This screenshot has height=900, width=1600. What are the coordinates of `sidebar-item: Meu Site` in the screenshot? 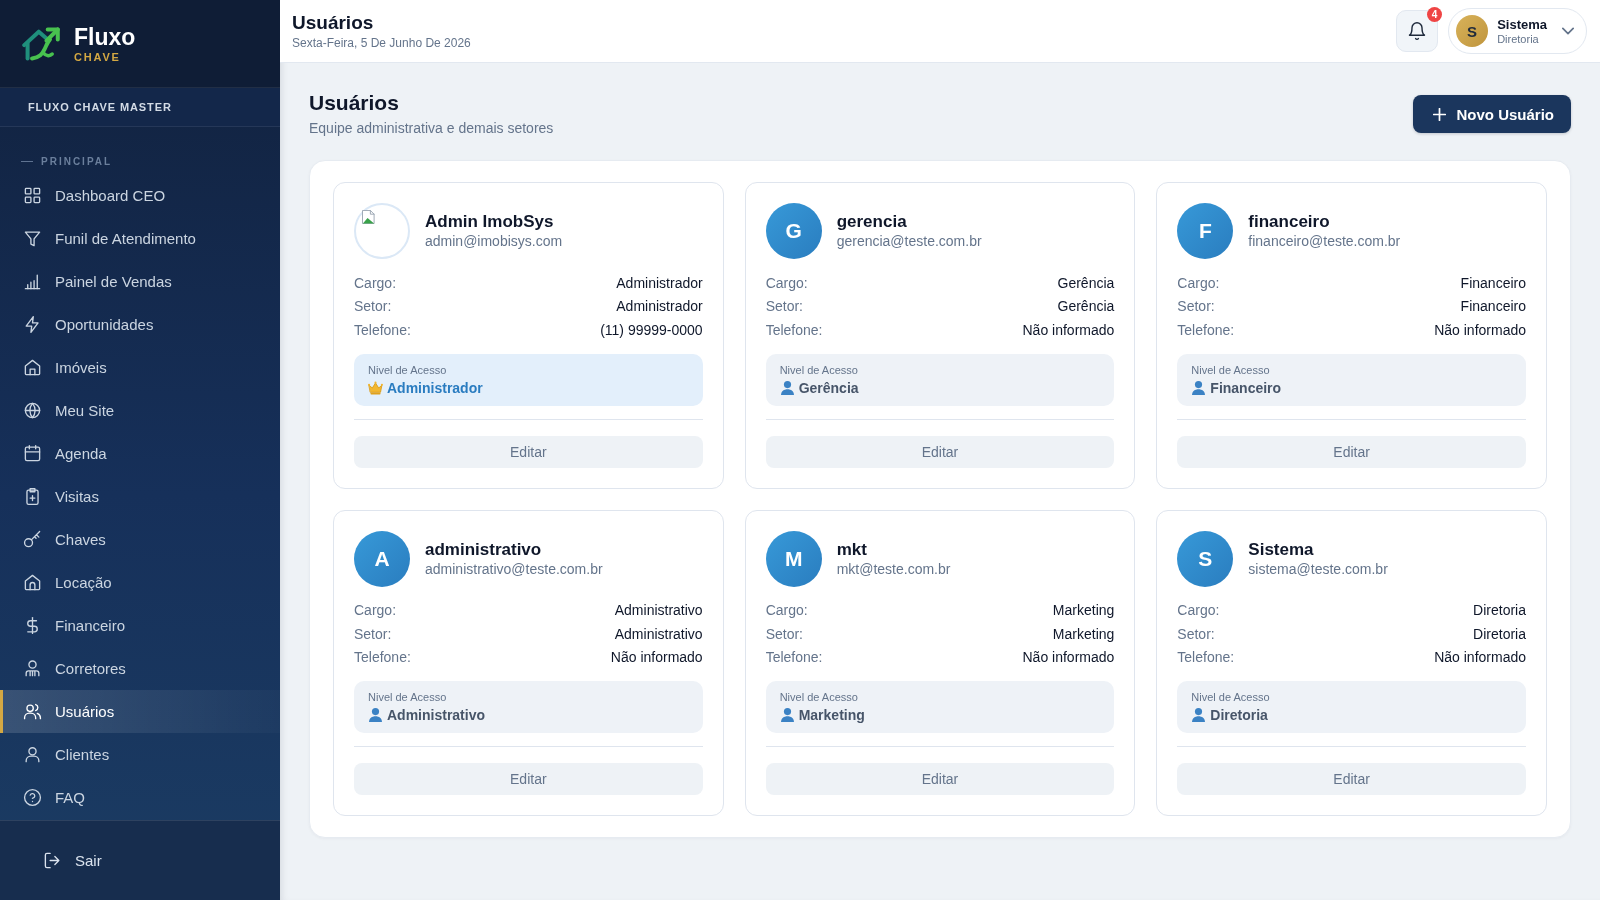 It's located at (140, 410).